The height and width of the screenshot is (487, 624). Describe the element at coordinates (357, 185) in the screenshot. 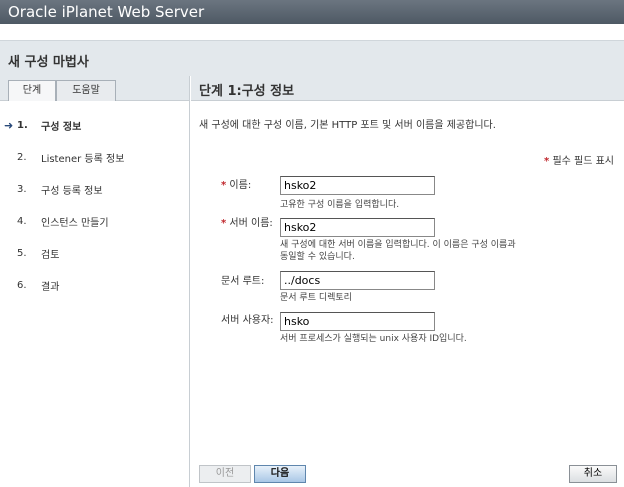

I see `name-input` at that location.